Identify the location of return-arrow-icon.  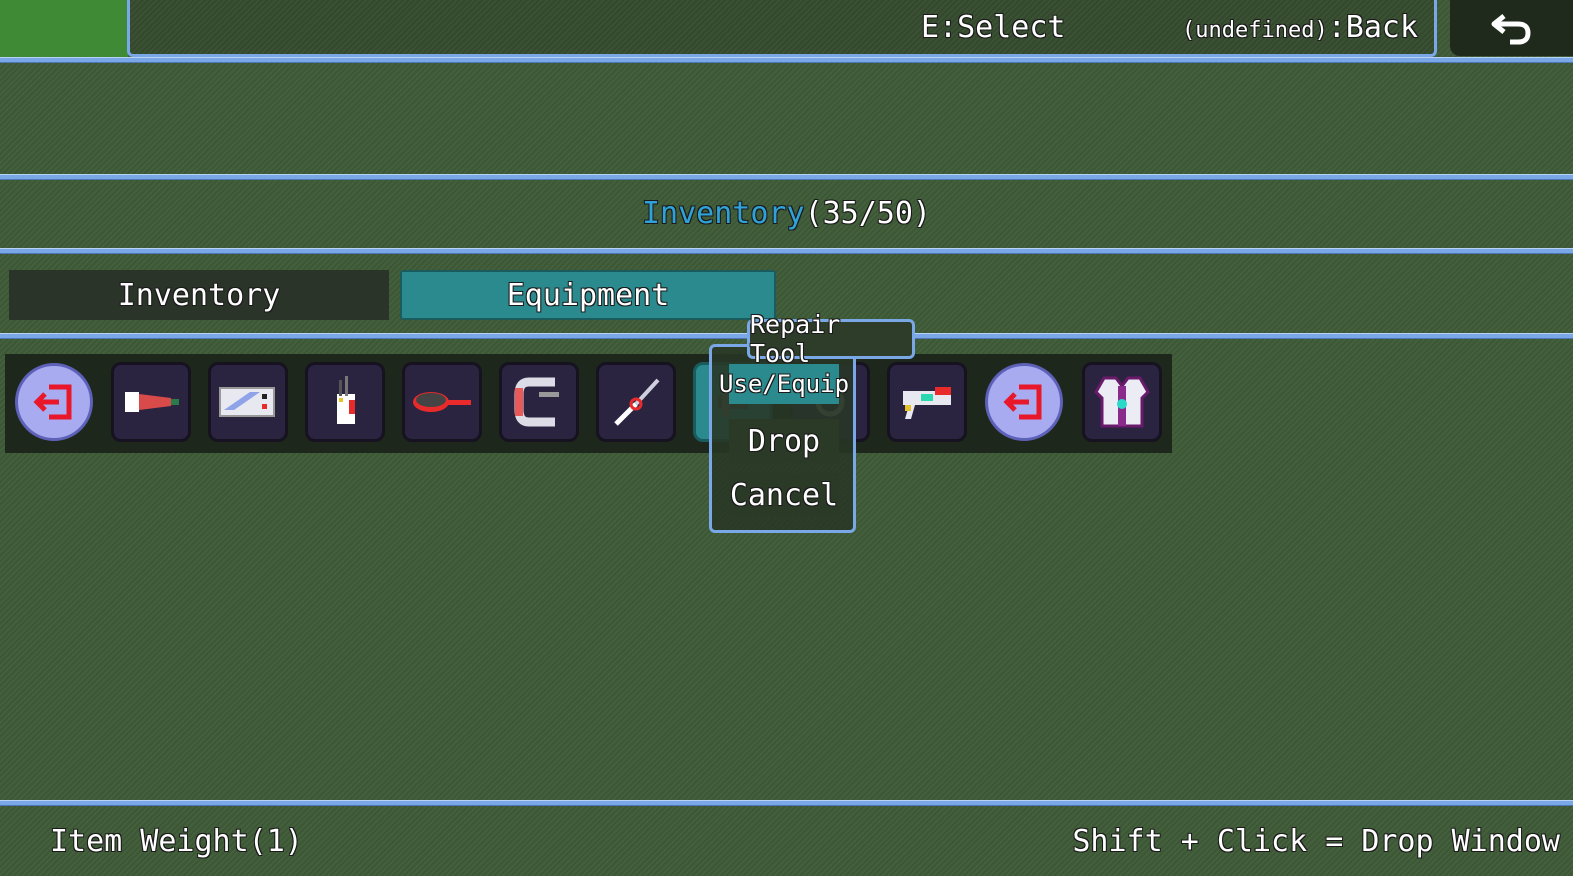
(1511, 29).